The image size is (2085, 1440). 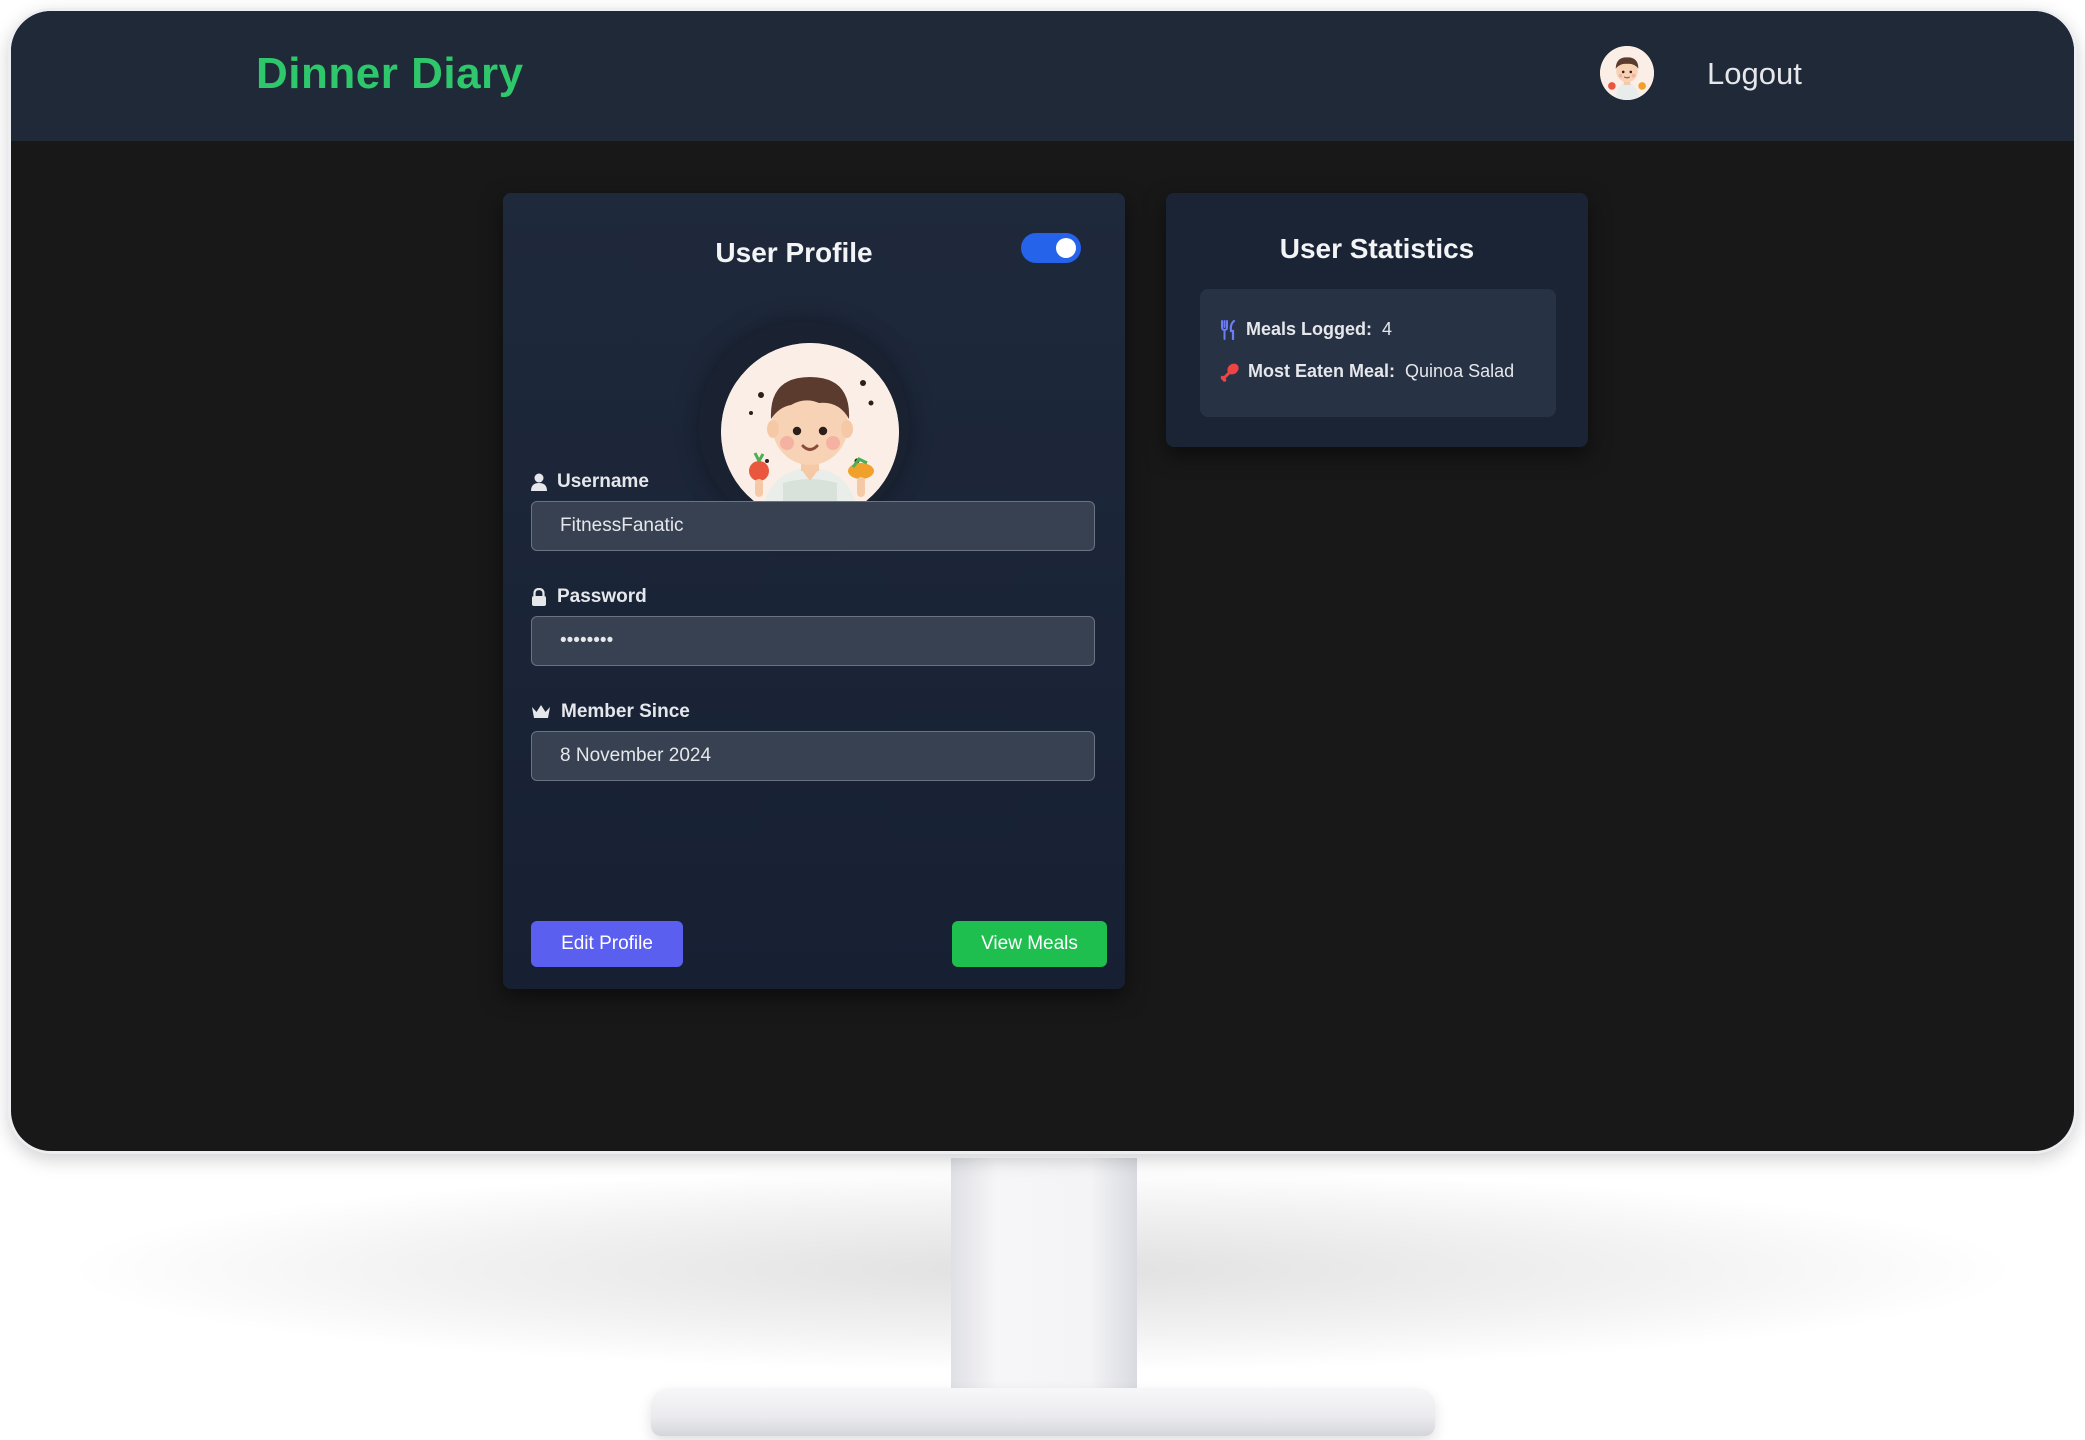 What do you see at coordinates (1627, 73) in the screenshot?
I see `chef-avatar-icon` at bounding box center [1627, 73].